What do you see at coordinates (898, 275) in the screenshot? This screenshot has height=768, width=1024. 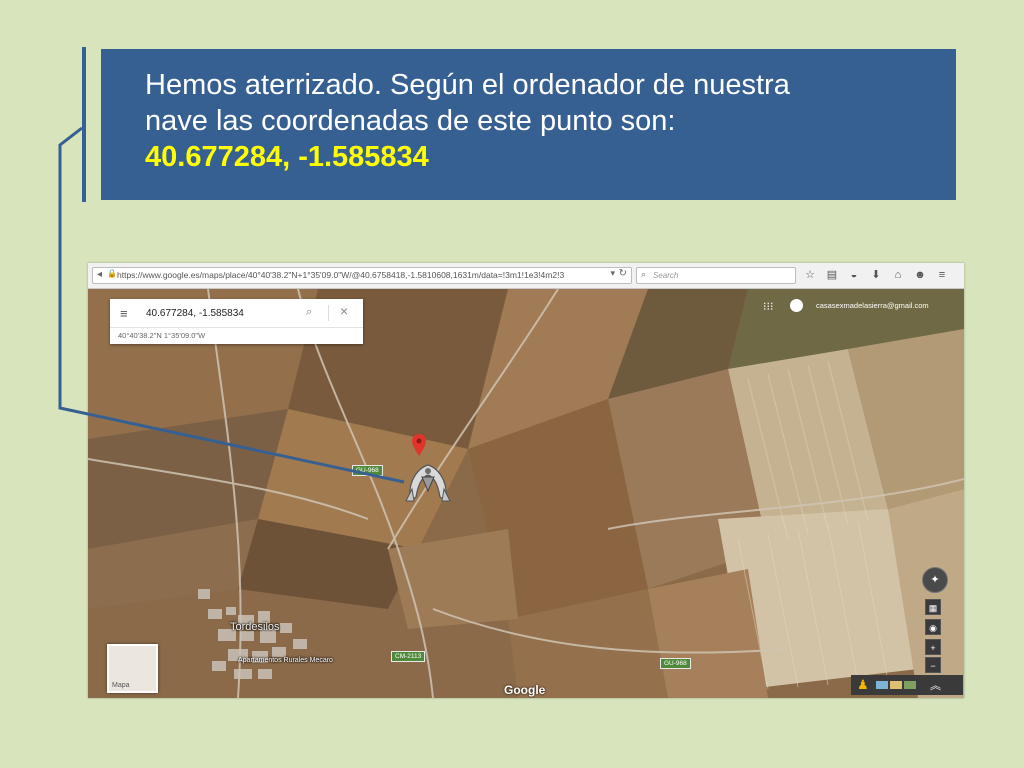 I see `home-icon: ⌂` at bounding box center [898, 275].